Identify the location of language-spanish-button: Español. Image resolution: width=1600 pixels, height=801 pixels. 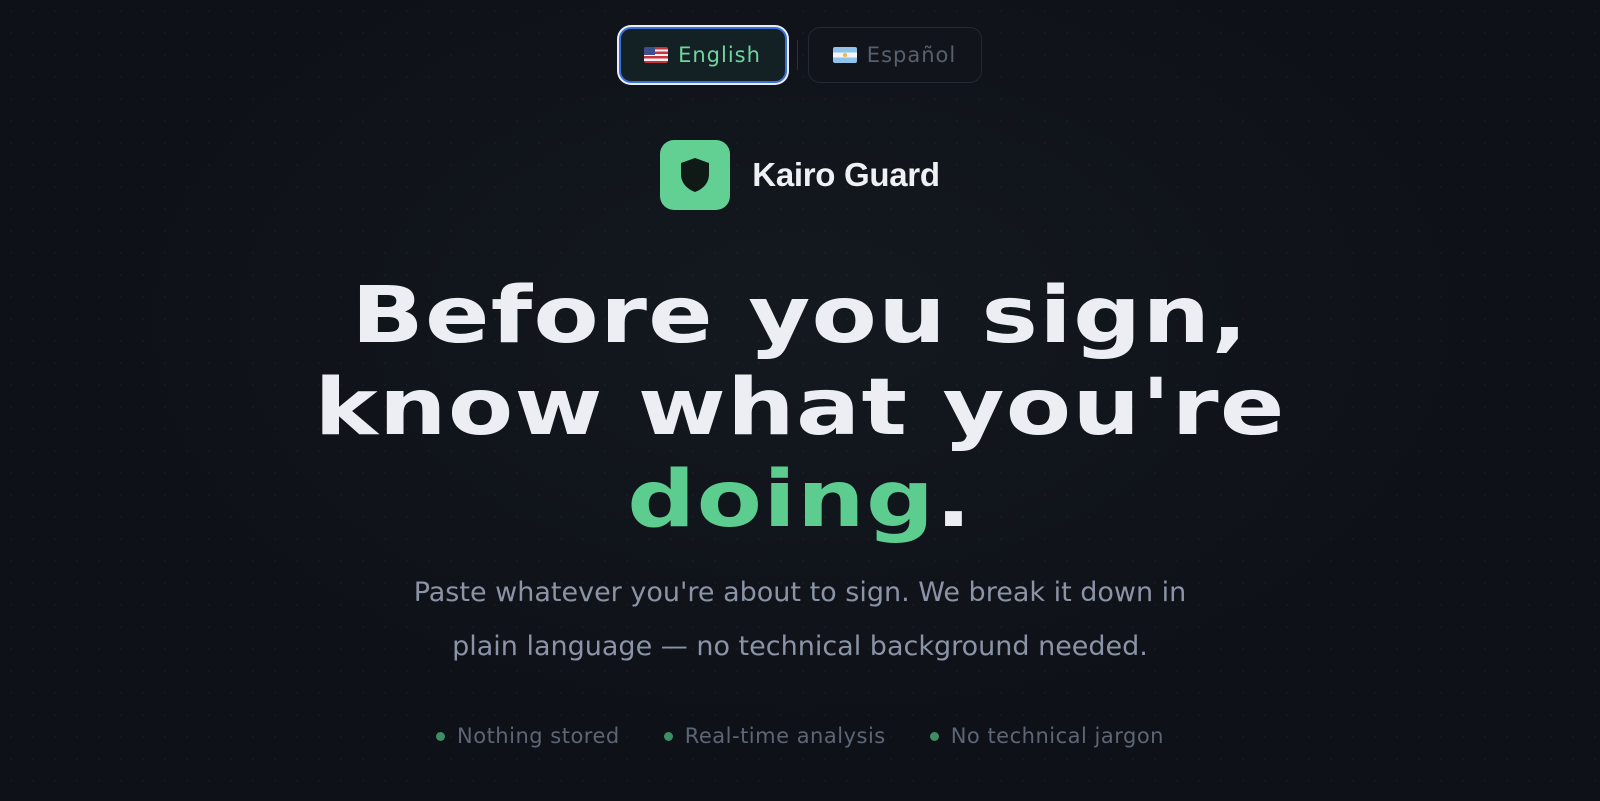
(894, 55).